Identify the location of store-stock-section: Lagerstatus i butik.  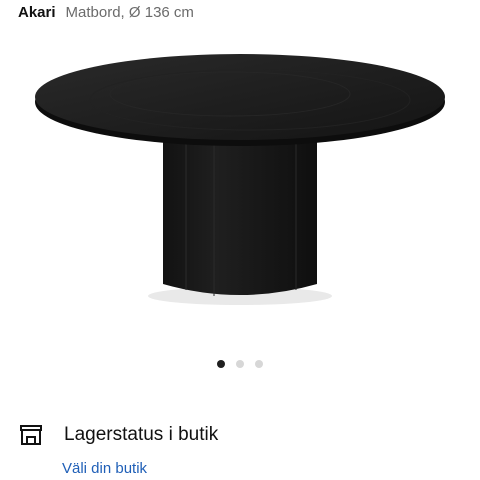
(118, 435).